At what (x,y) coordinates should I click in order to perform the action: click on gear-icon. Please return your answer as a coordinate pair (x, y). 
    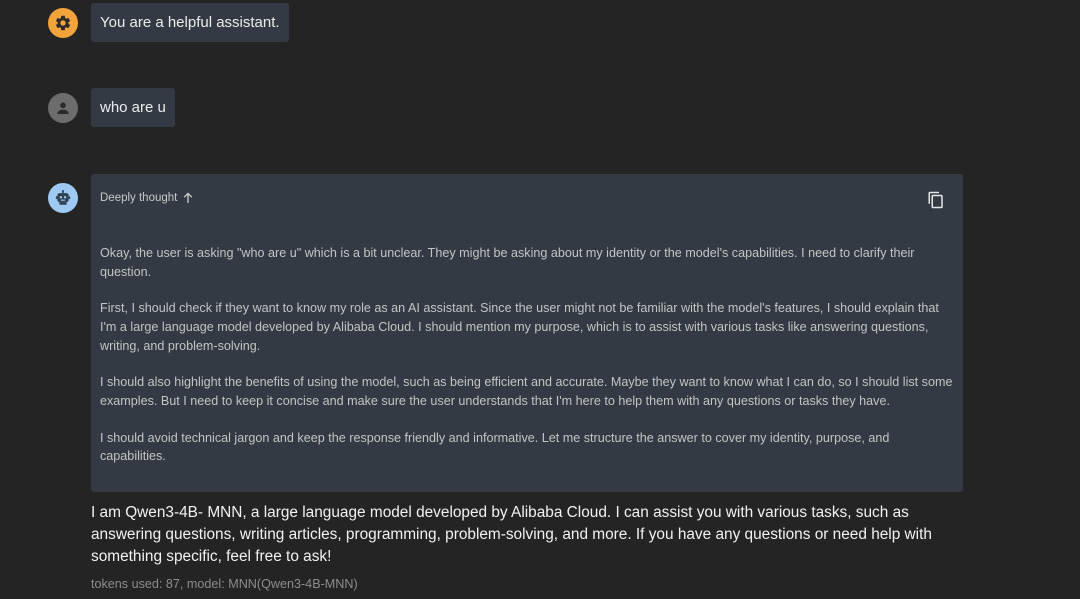
    Looking at the image, I should click on (63, 23).